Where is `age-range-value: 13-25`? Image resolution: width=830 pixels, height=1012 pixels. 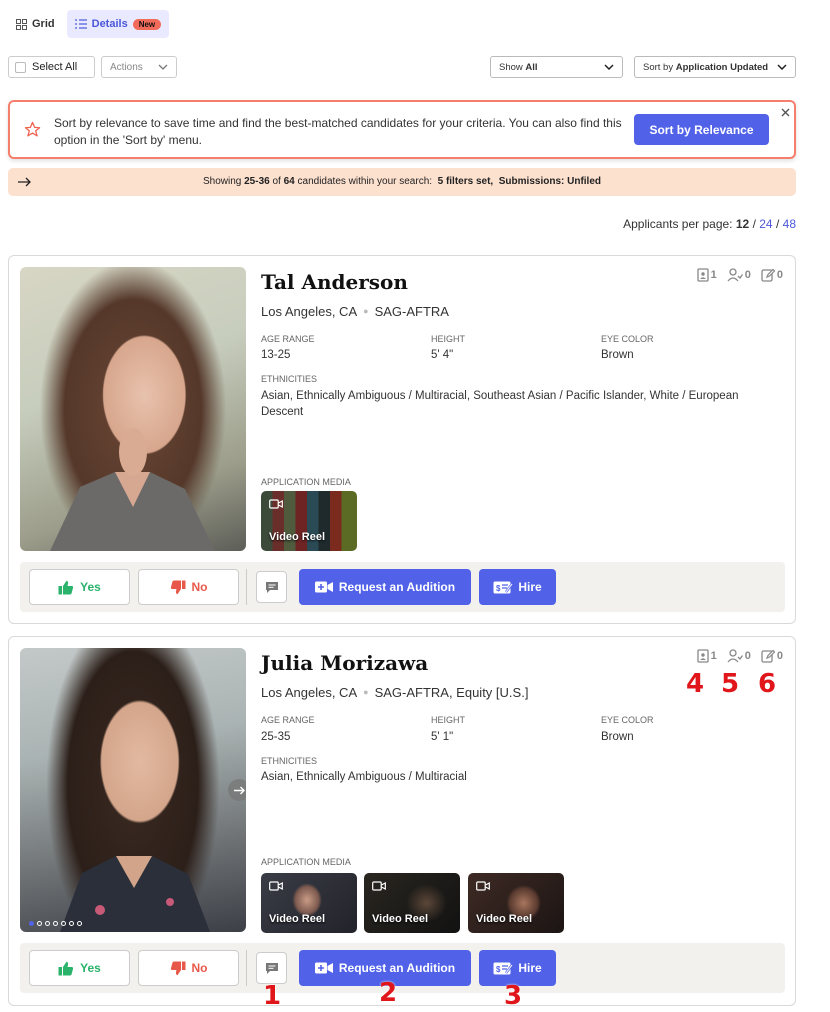 age-range-value: 13-25 is located at coordinates (276, 355).